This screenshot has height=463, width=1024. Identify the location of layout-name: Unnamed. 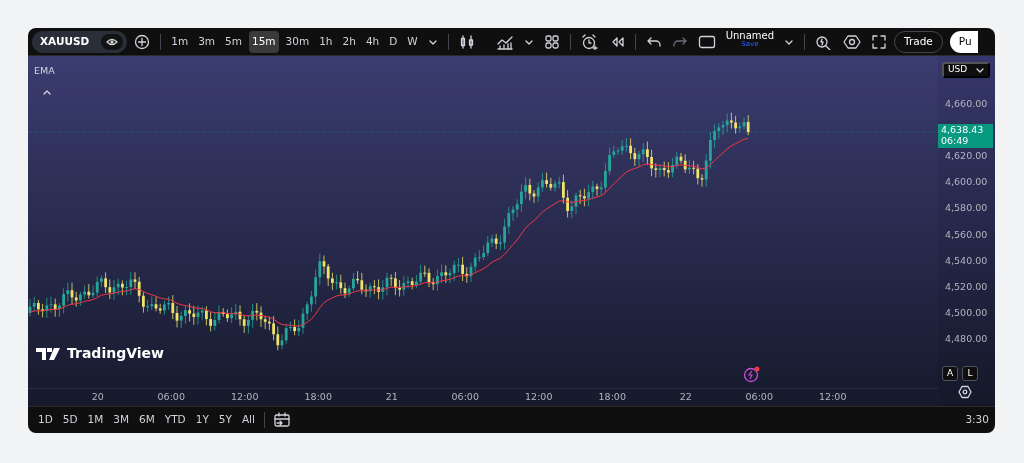
(750, 35).